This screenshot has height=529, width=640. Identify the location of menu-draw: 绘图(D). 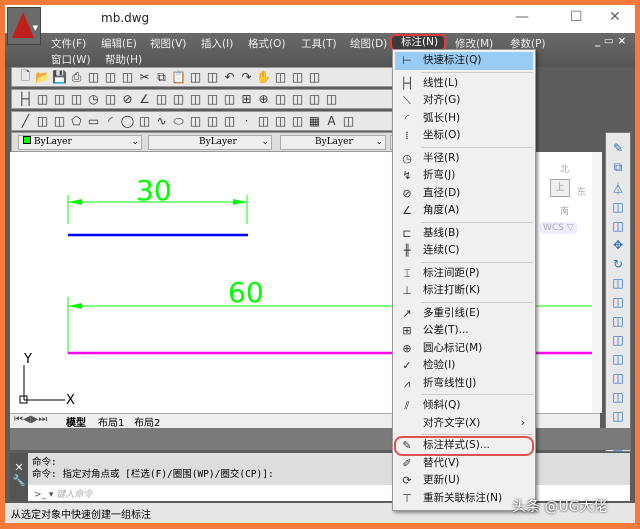
(368, 43).